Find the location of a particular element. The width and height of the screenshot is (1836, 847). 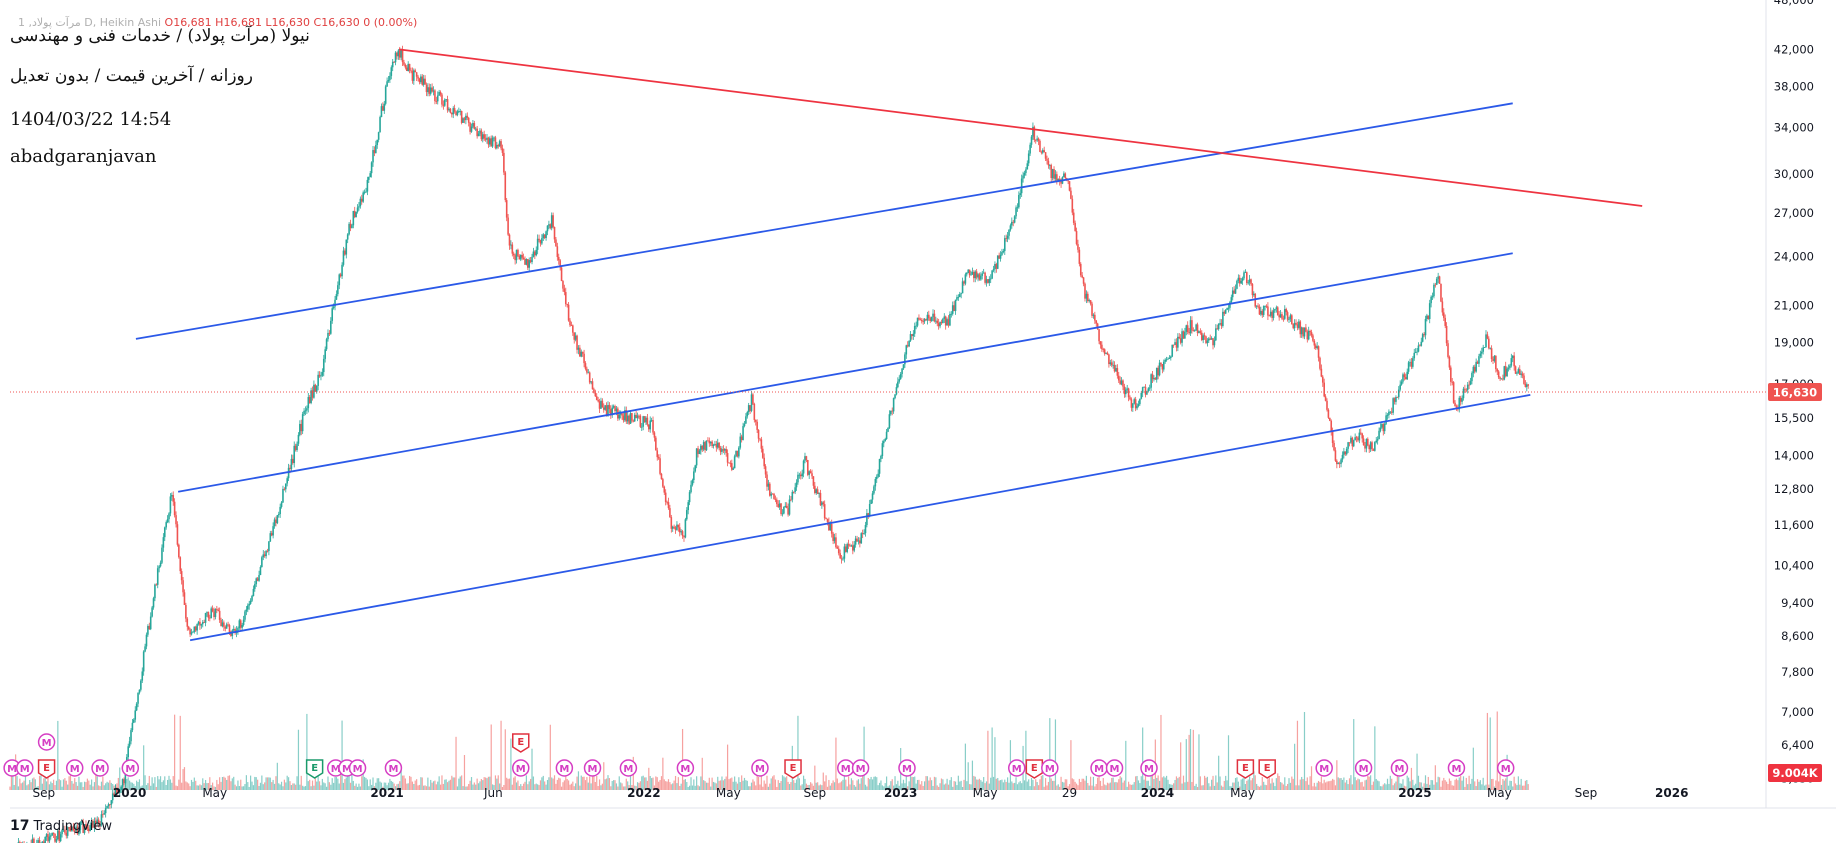

event-markers: MMEMMMEMMMMMMMMMMEMMMMEMMMMEEMMMMMME is located at coordinates (759, 756).